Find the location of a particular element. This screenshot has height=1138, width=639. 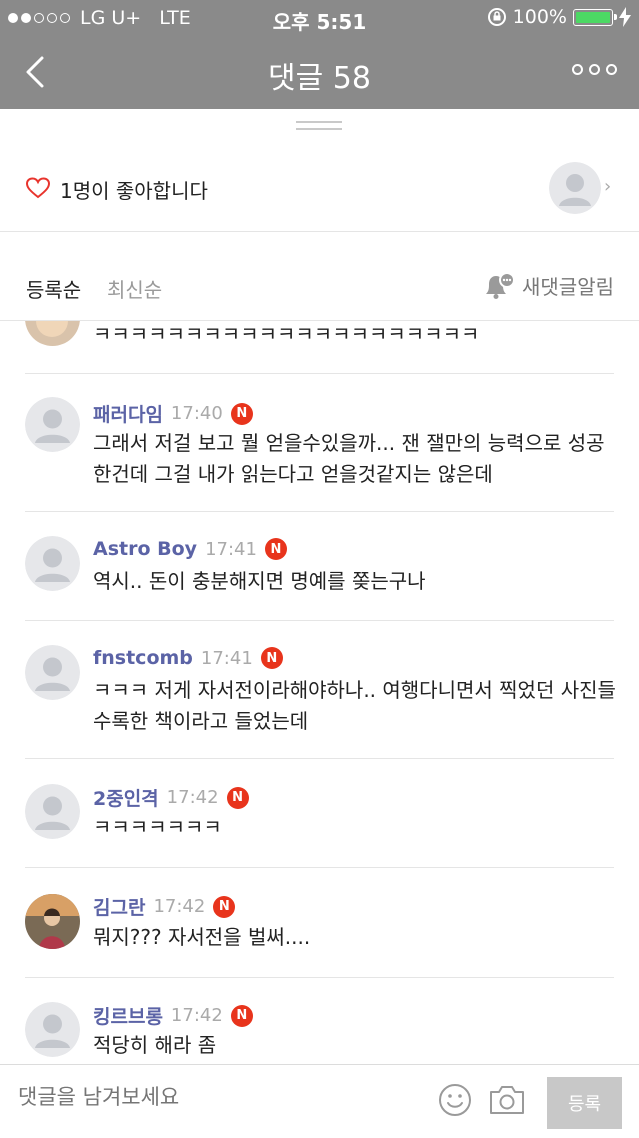

rotation-lock-icon is located at coordinates (496, 17).